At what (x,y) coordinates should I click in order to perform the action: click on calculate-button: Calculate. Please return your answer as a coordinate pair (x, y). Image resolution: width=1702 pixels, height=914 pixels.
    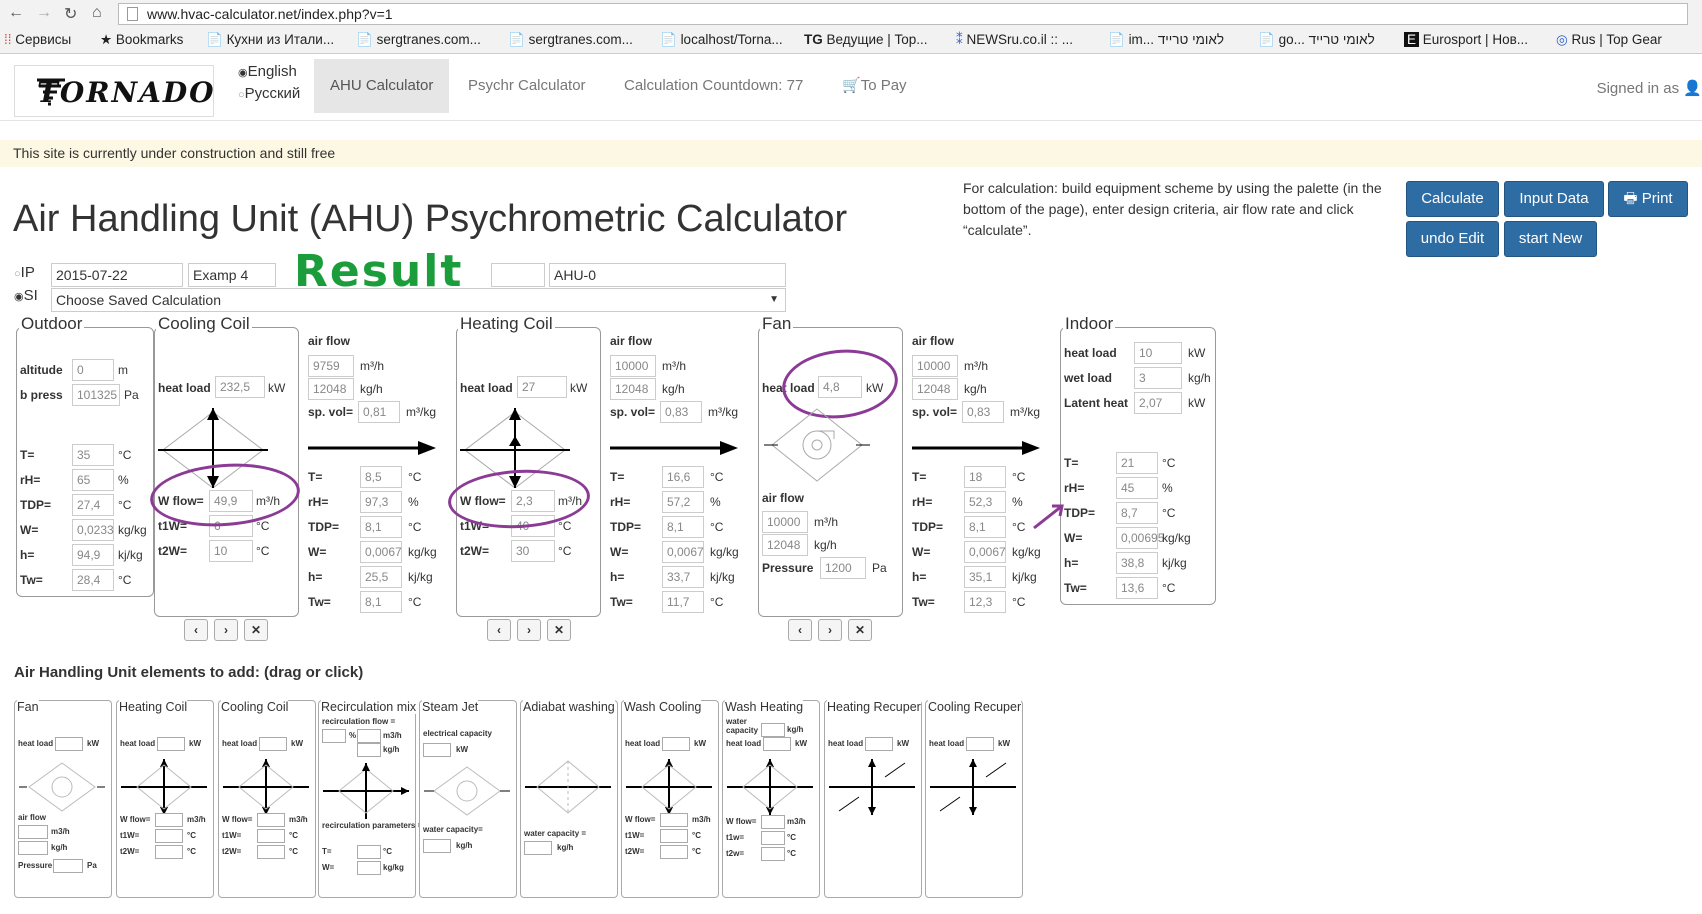
    Looking at the image, I should click on (1452, 199).